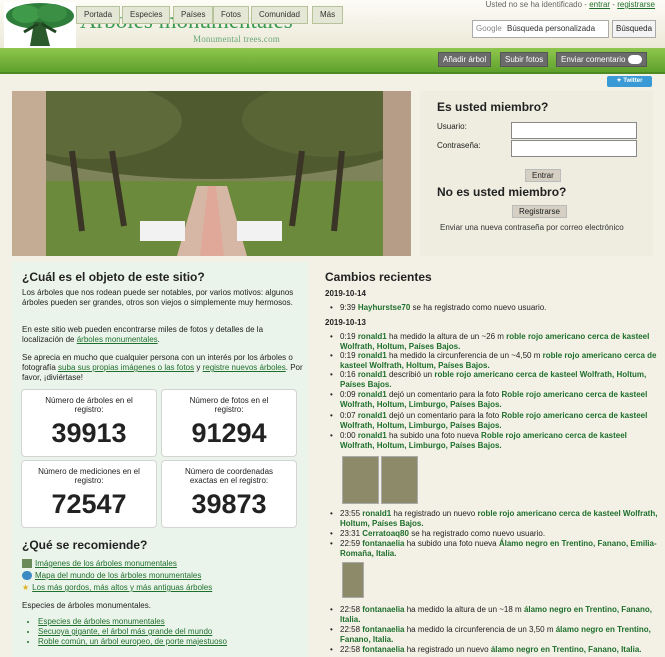 The width and height of the screenshot is (665, 657). Describe the element at coordinates (540, 29) in the screenshot. I see `search-input: Google Búsqueda personalizada` at that location.